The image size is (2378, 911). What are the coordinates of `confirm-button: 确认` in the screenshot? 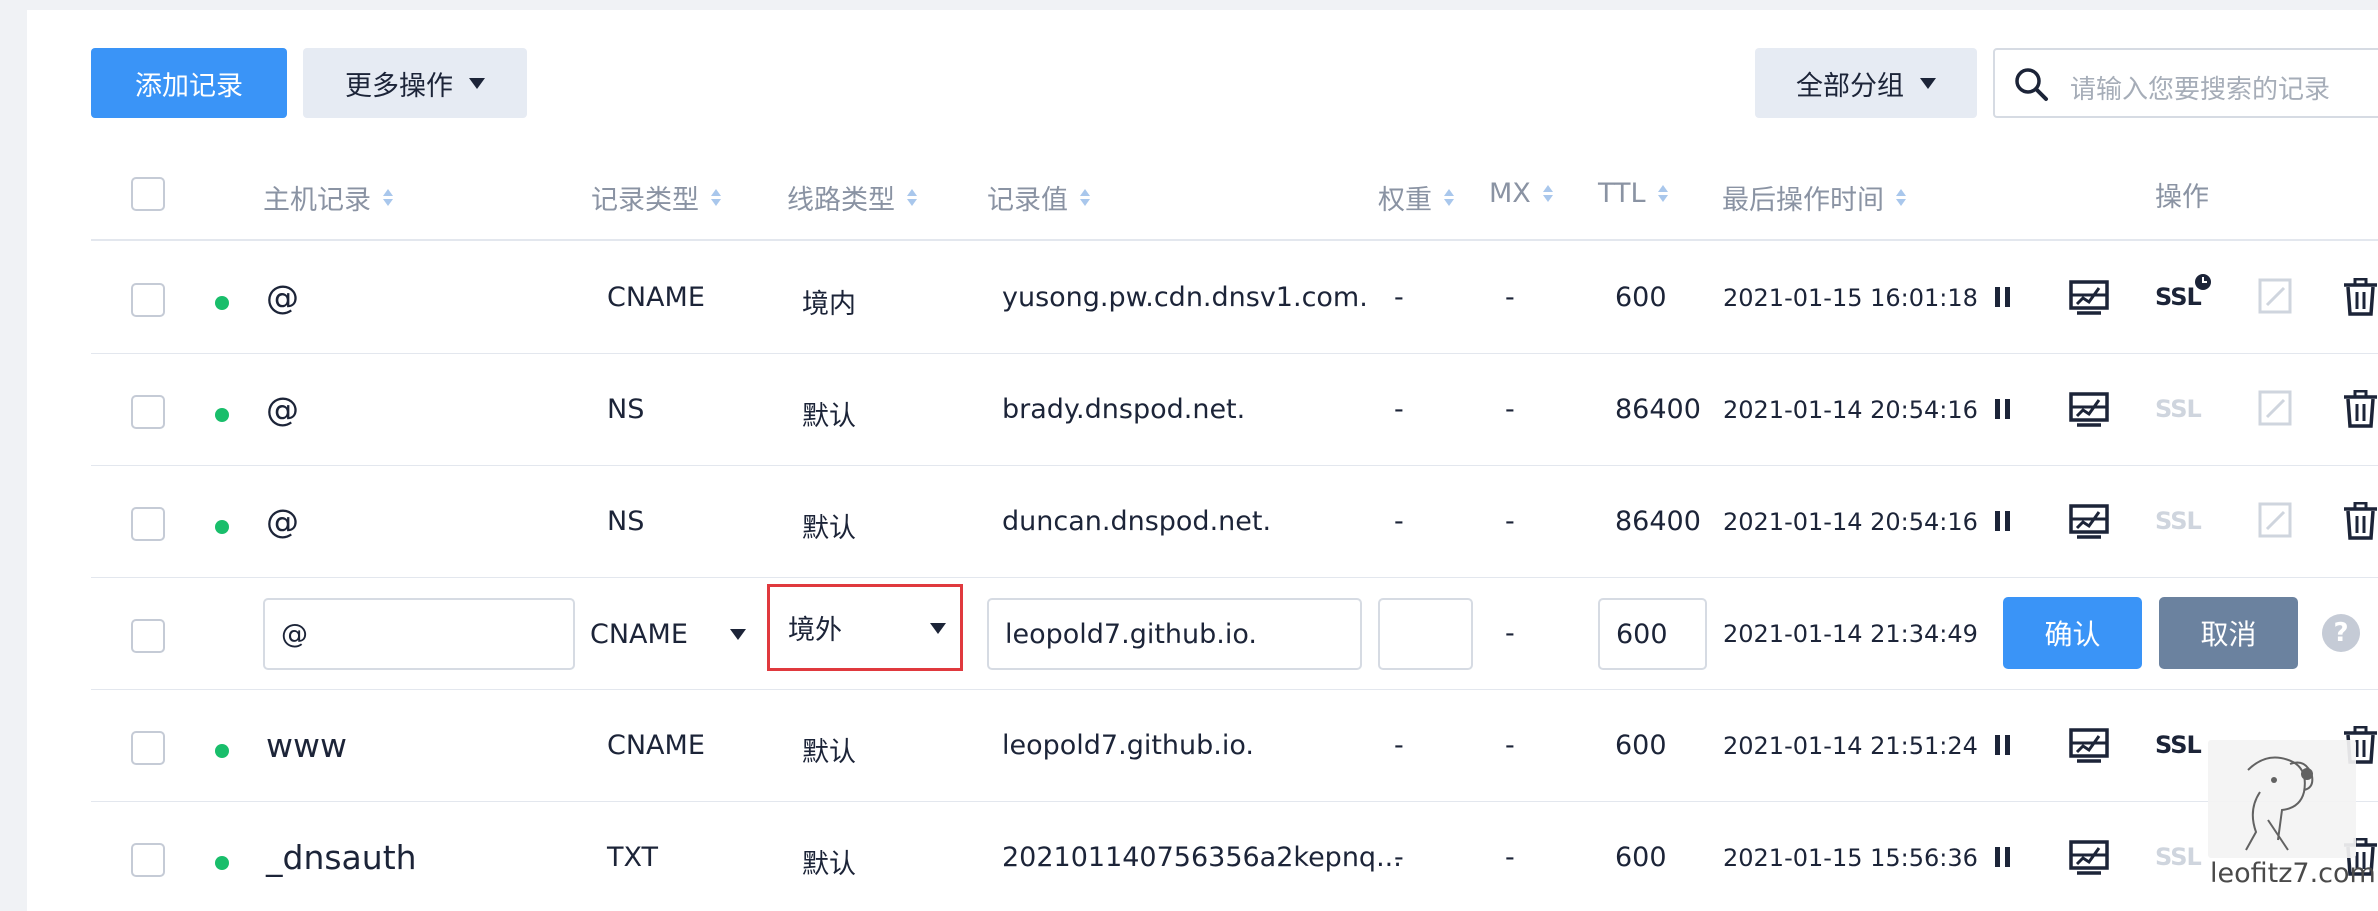 It's located at (2072, 633).